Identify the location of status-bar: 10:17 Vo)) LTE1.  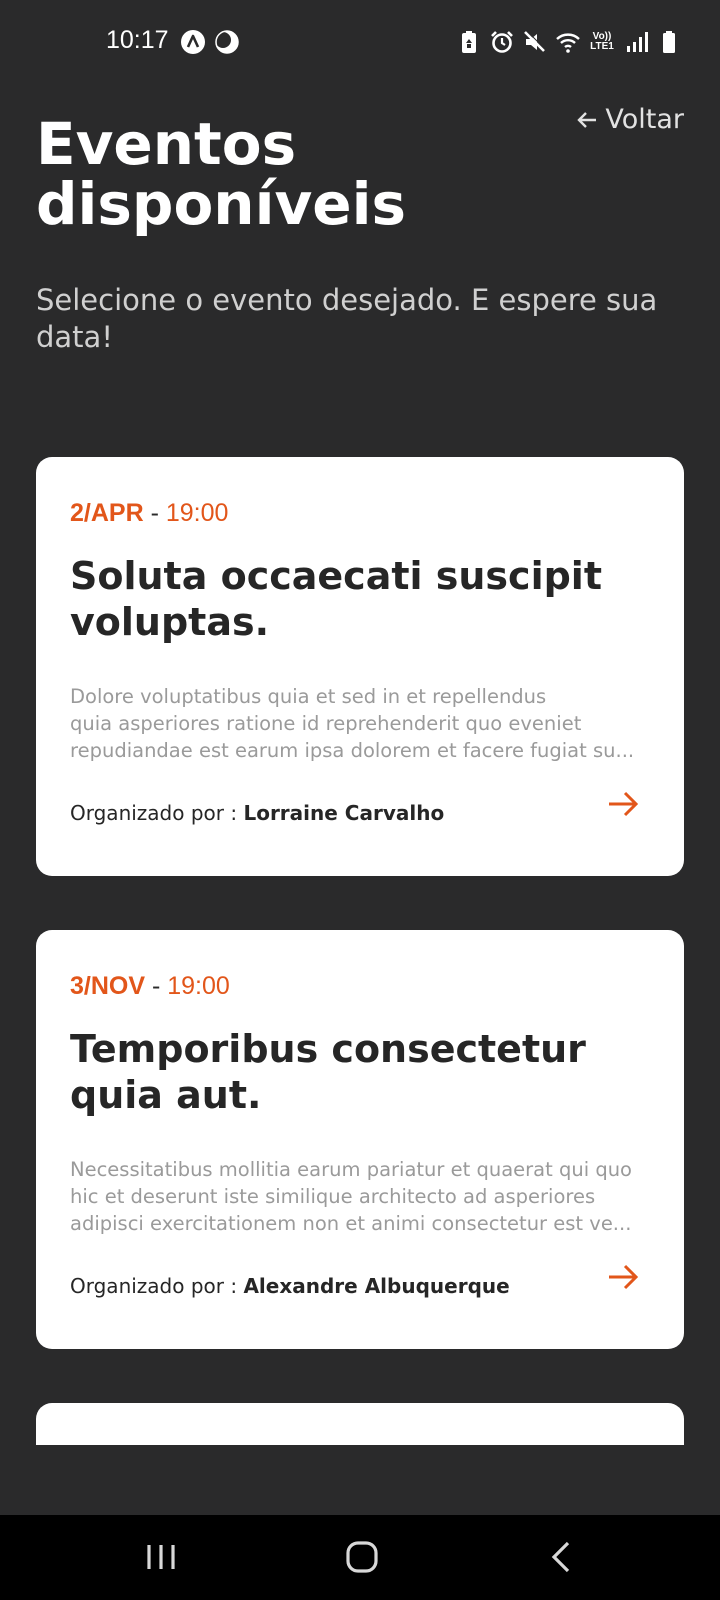
(360, 44).